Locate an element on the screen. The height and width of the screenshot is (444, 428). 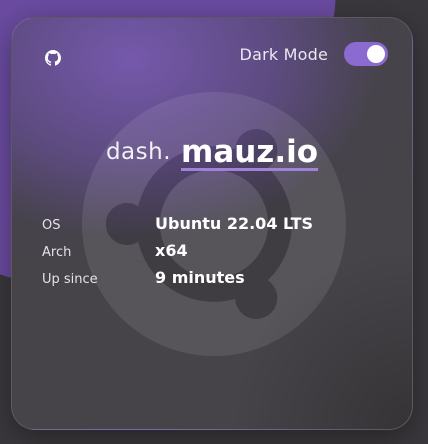
dark-mode-toggle is located at coordinates (366, 54).